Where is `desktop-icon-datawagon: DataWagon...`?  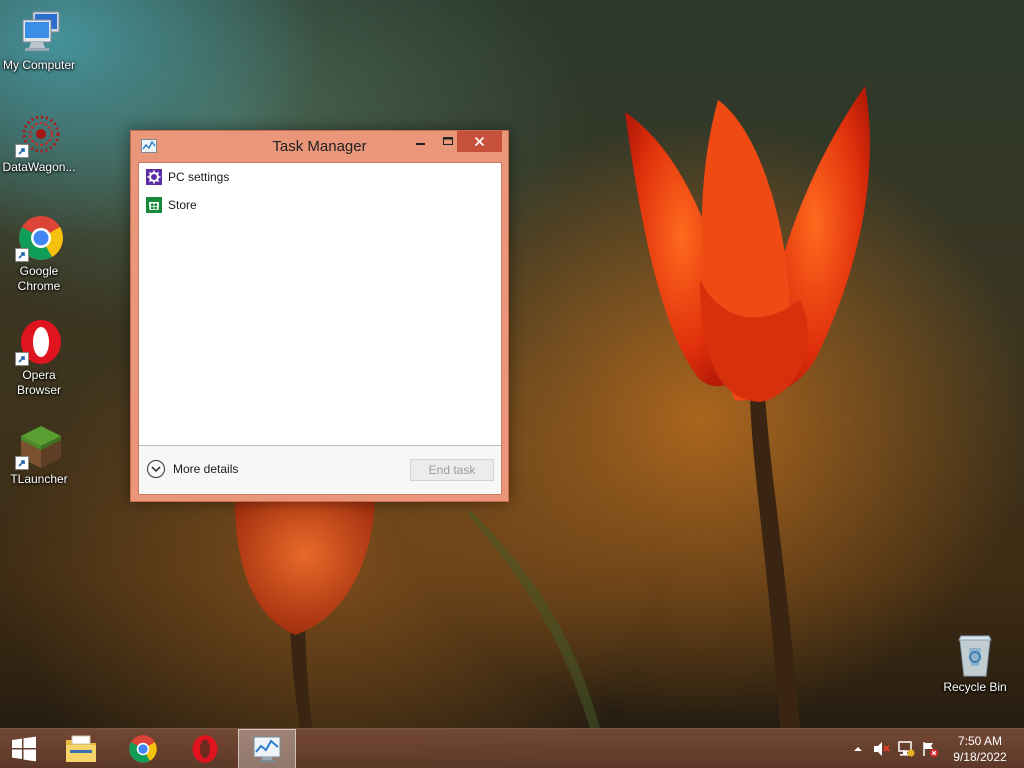 desktop-icon-datawagon: DataWagon... is located at coordinates (39, 142).